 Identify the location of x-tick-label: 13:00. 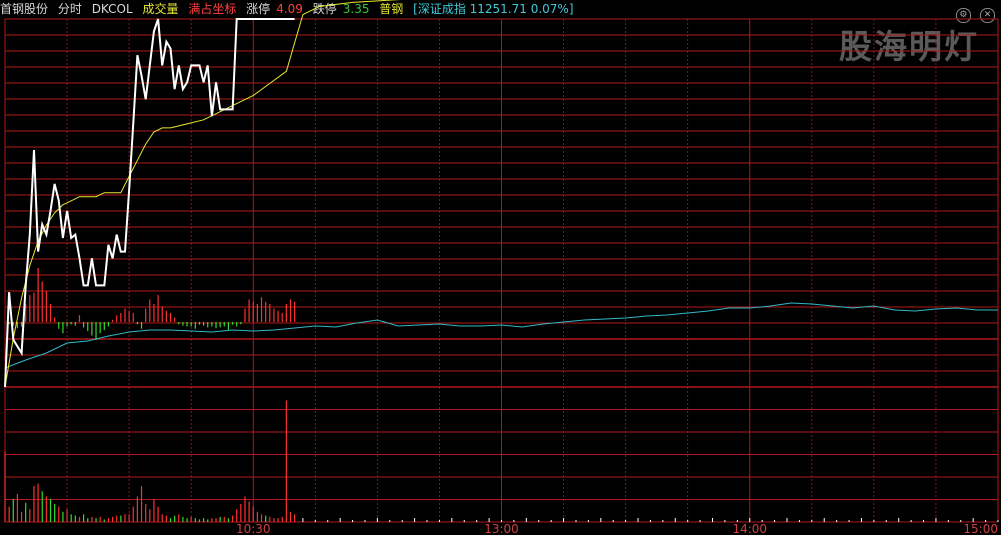
(501, 528).